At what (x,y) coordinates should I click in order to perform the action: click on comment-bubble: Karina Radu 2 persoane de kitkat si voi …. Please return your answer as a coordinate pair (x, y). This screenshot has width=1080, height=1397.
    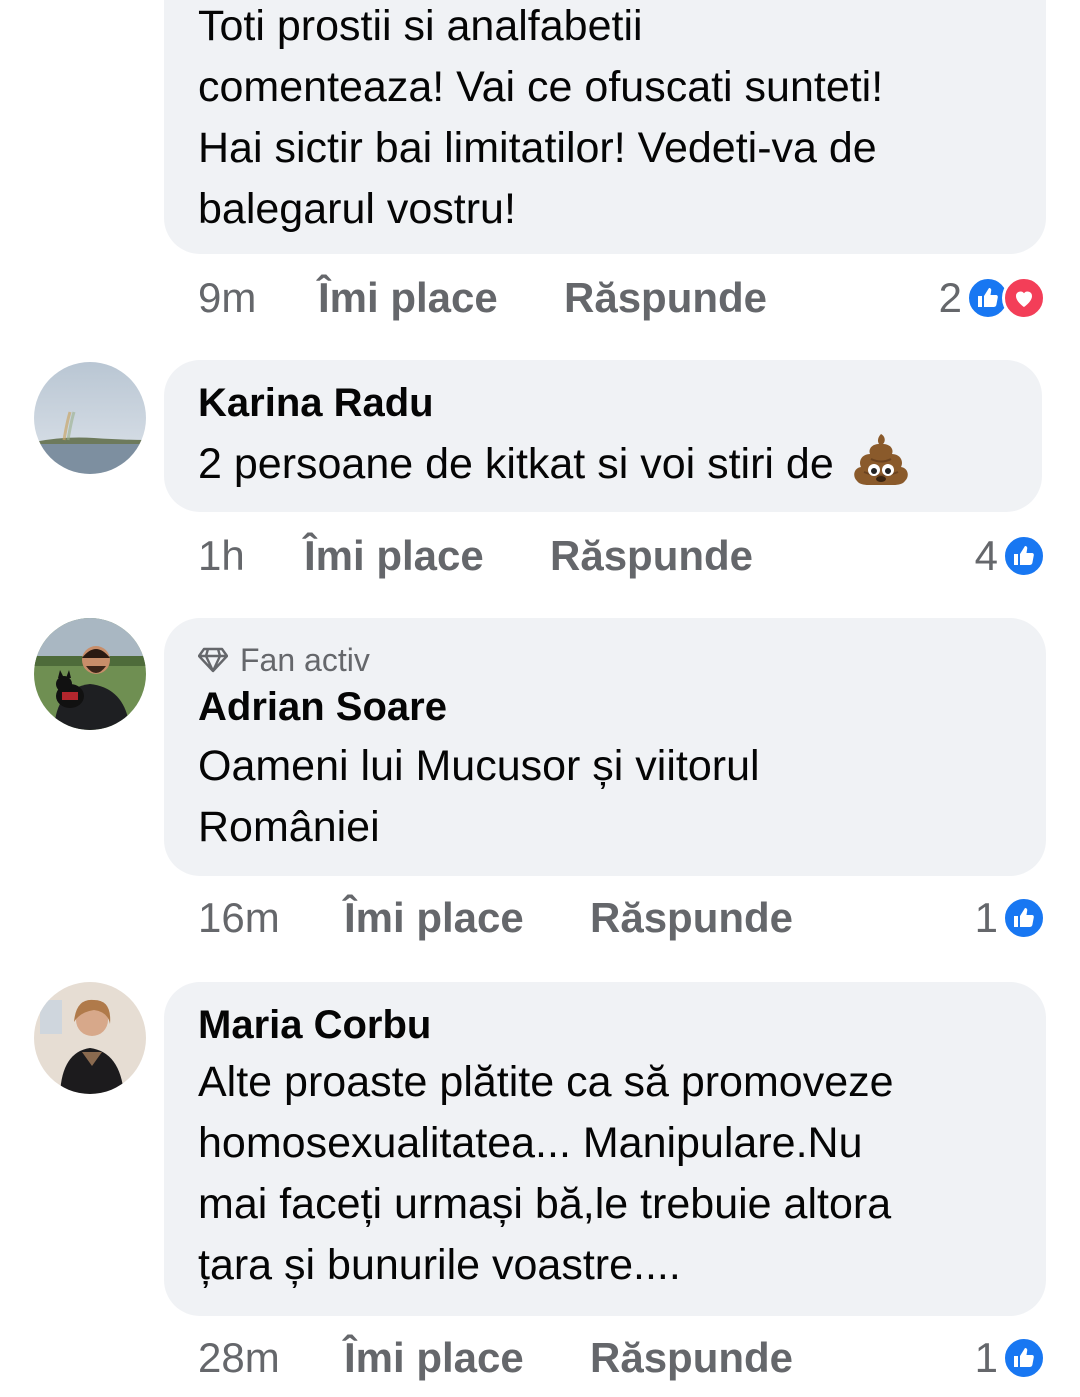
    Looking at the image, I should click on (603, 436).